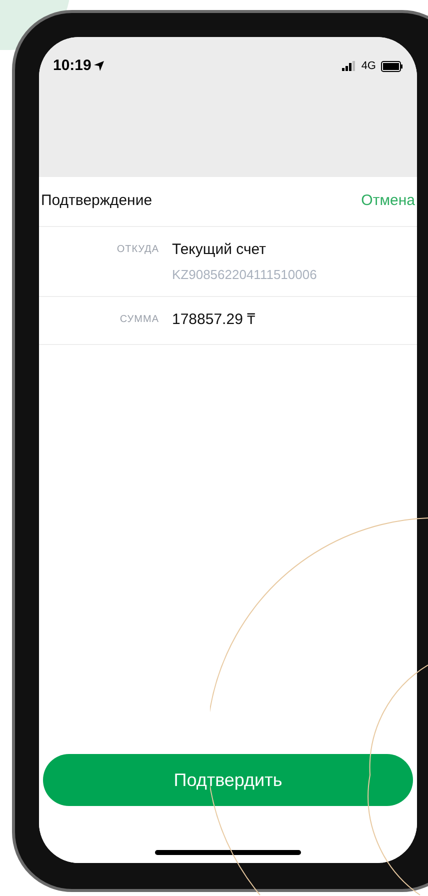  I want to click on sheet-title: Подтверждение, so click(96, 201).